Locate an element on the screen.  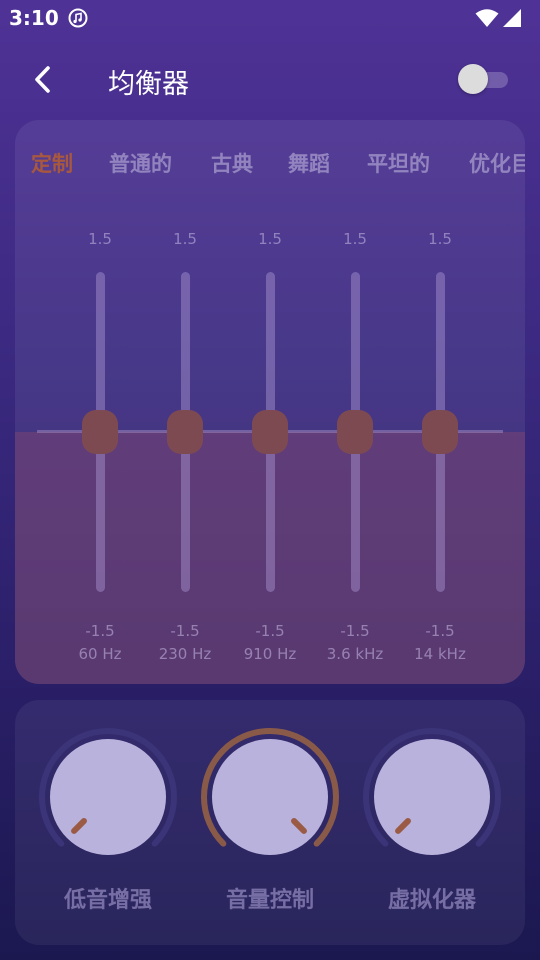
toggle-knob is located at coordinates (473, 79).